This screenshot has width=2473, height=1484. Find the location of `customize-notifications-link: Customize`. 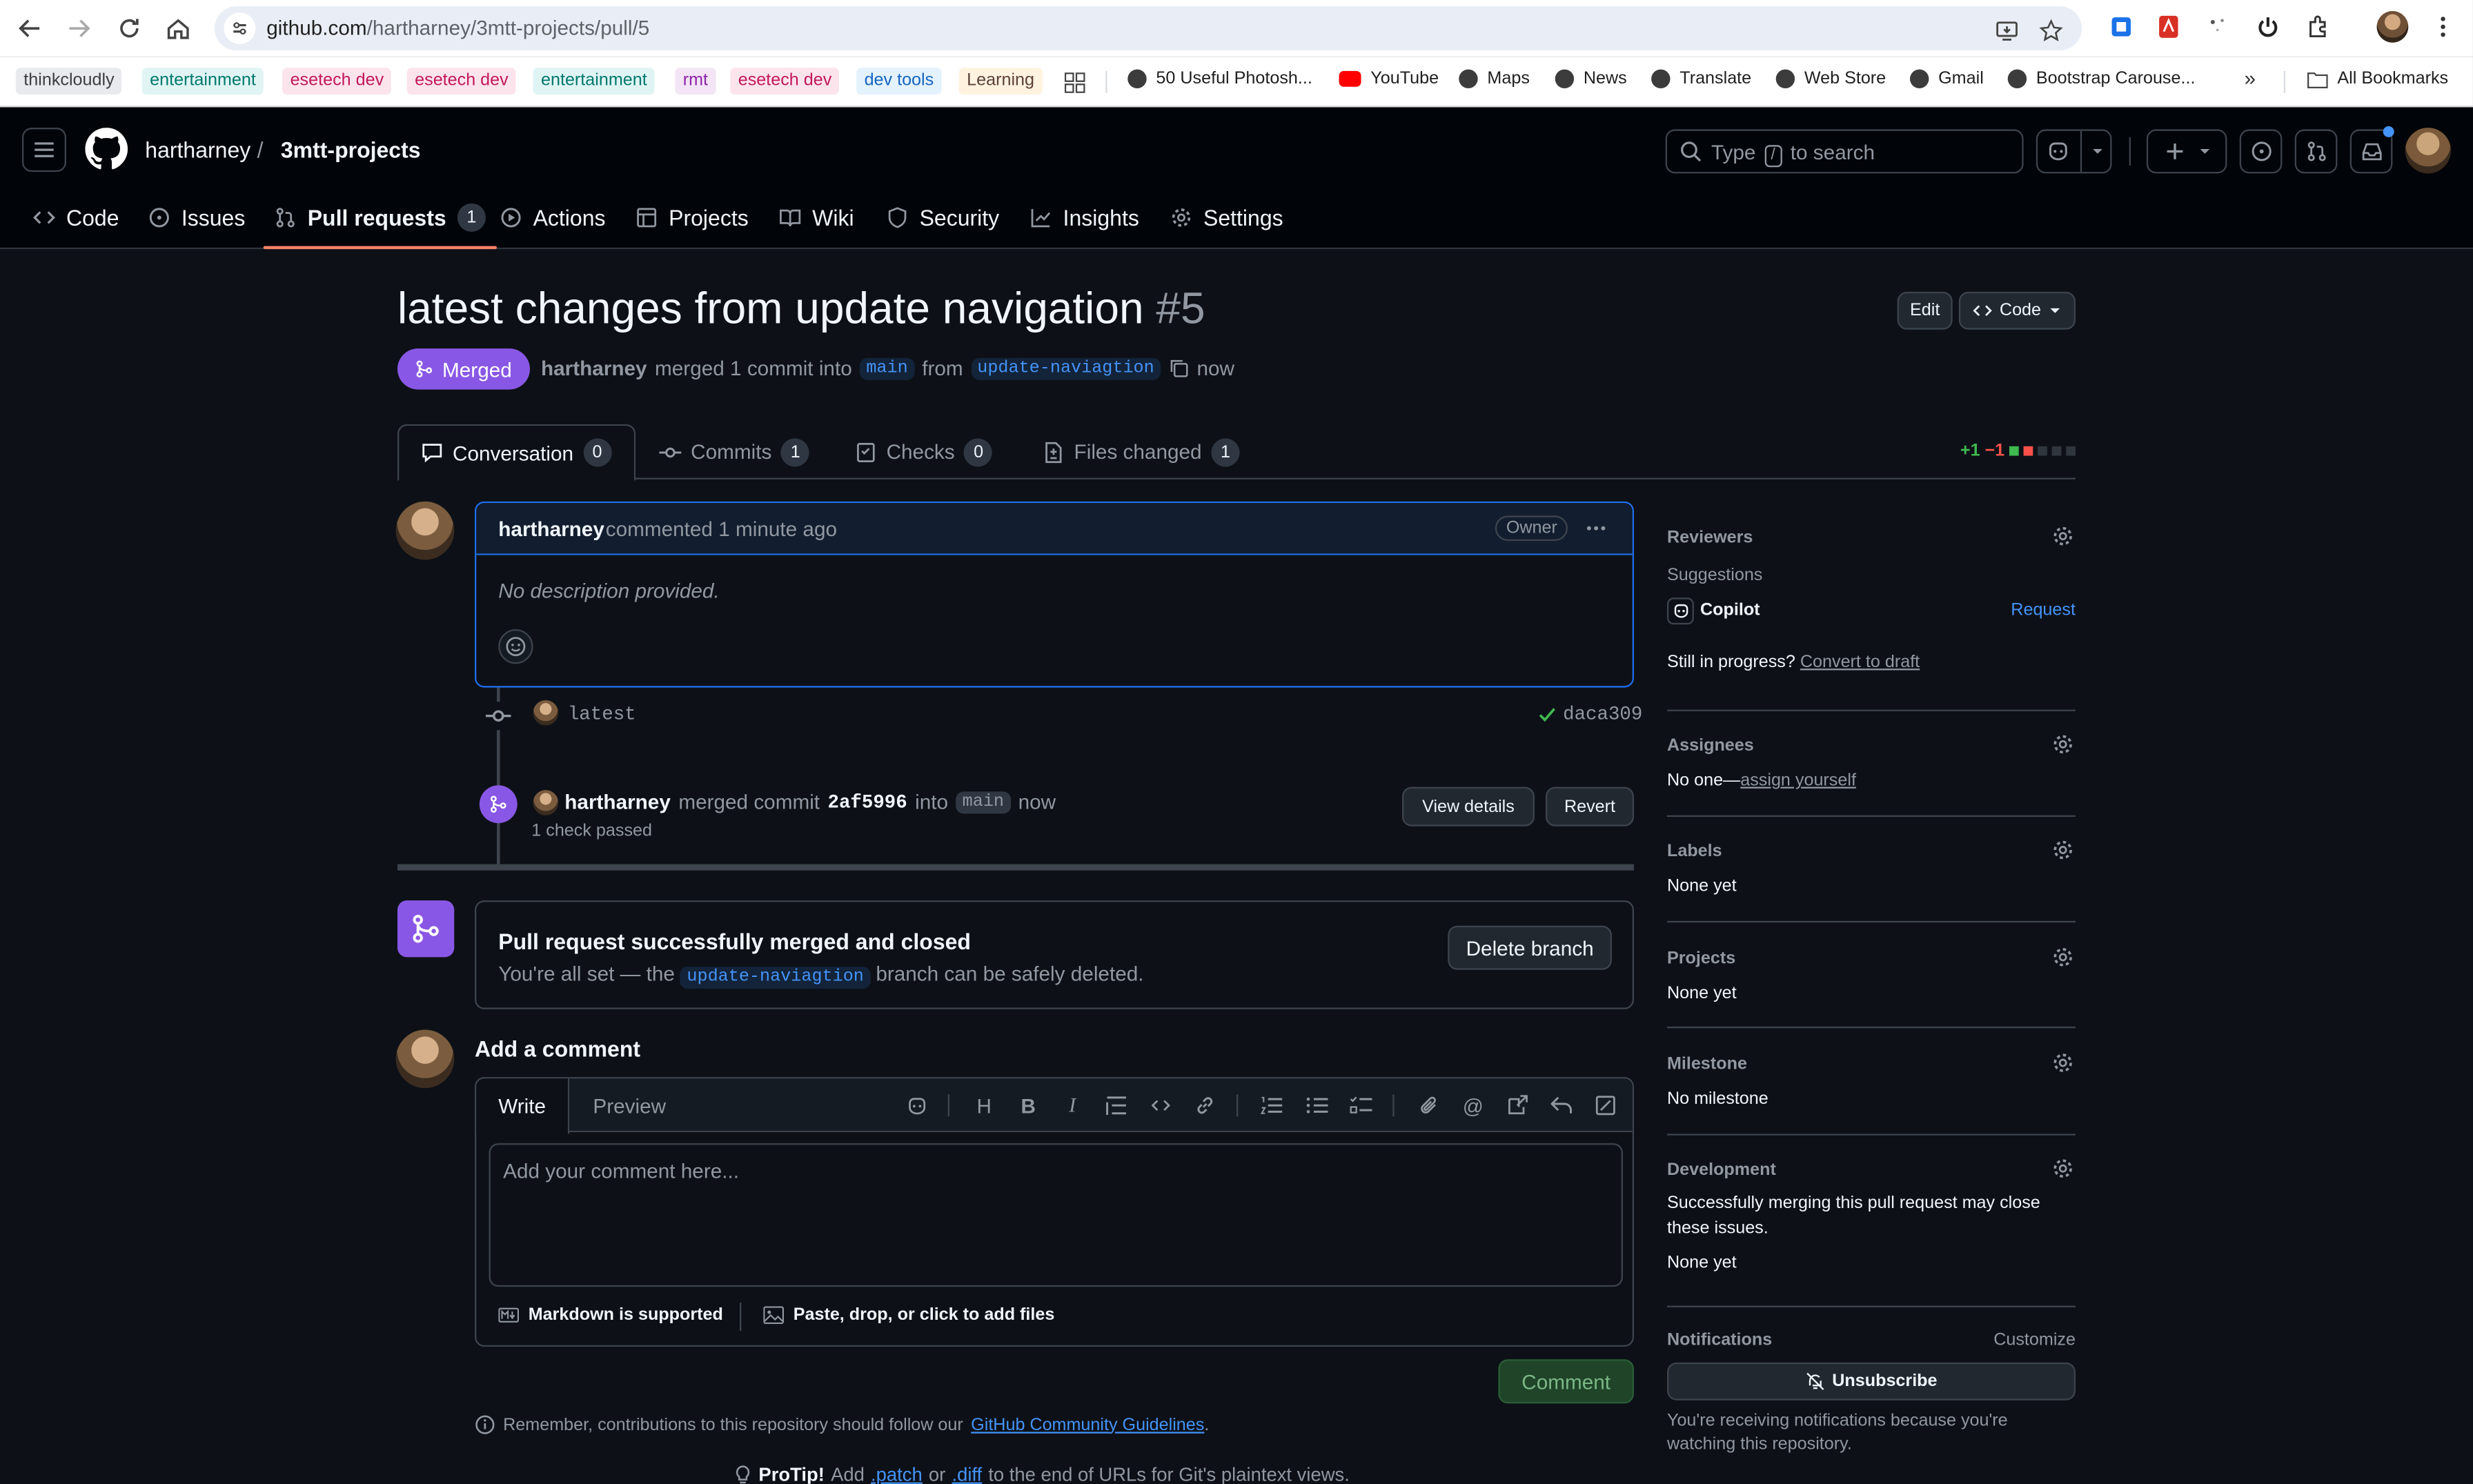

customize-notifications-link: Customize is located at coordinates (2034, 1340).